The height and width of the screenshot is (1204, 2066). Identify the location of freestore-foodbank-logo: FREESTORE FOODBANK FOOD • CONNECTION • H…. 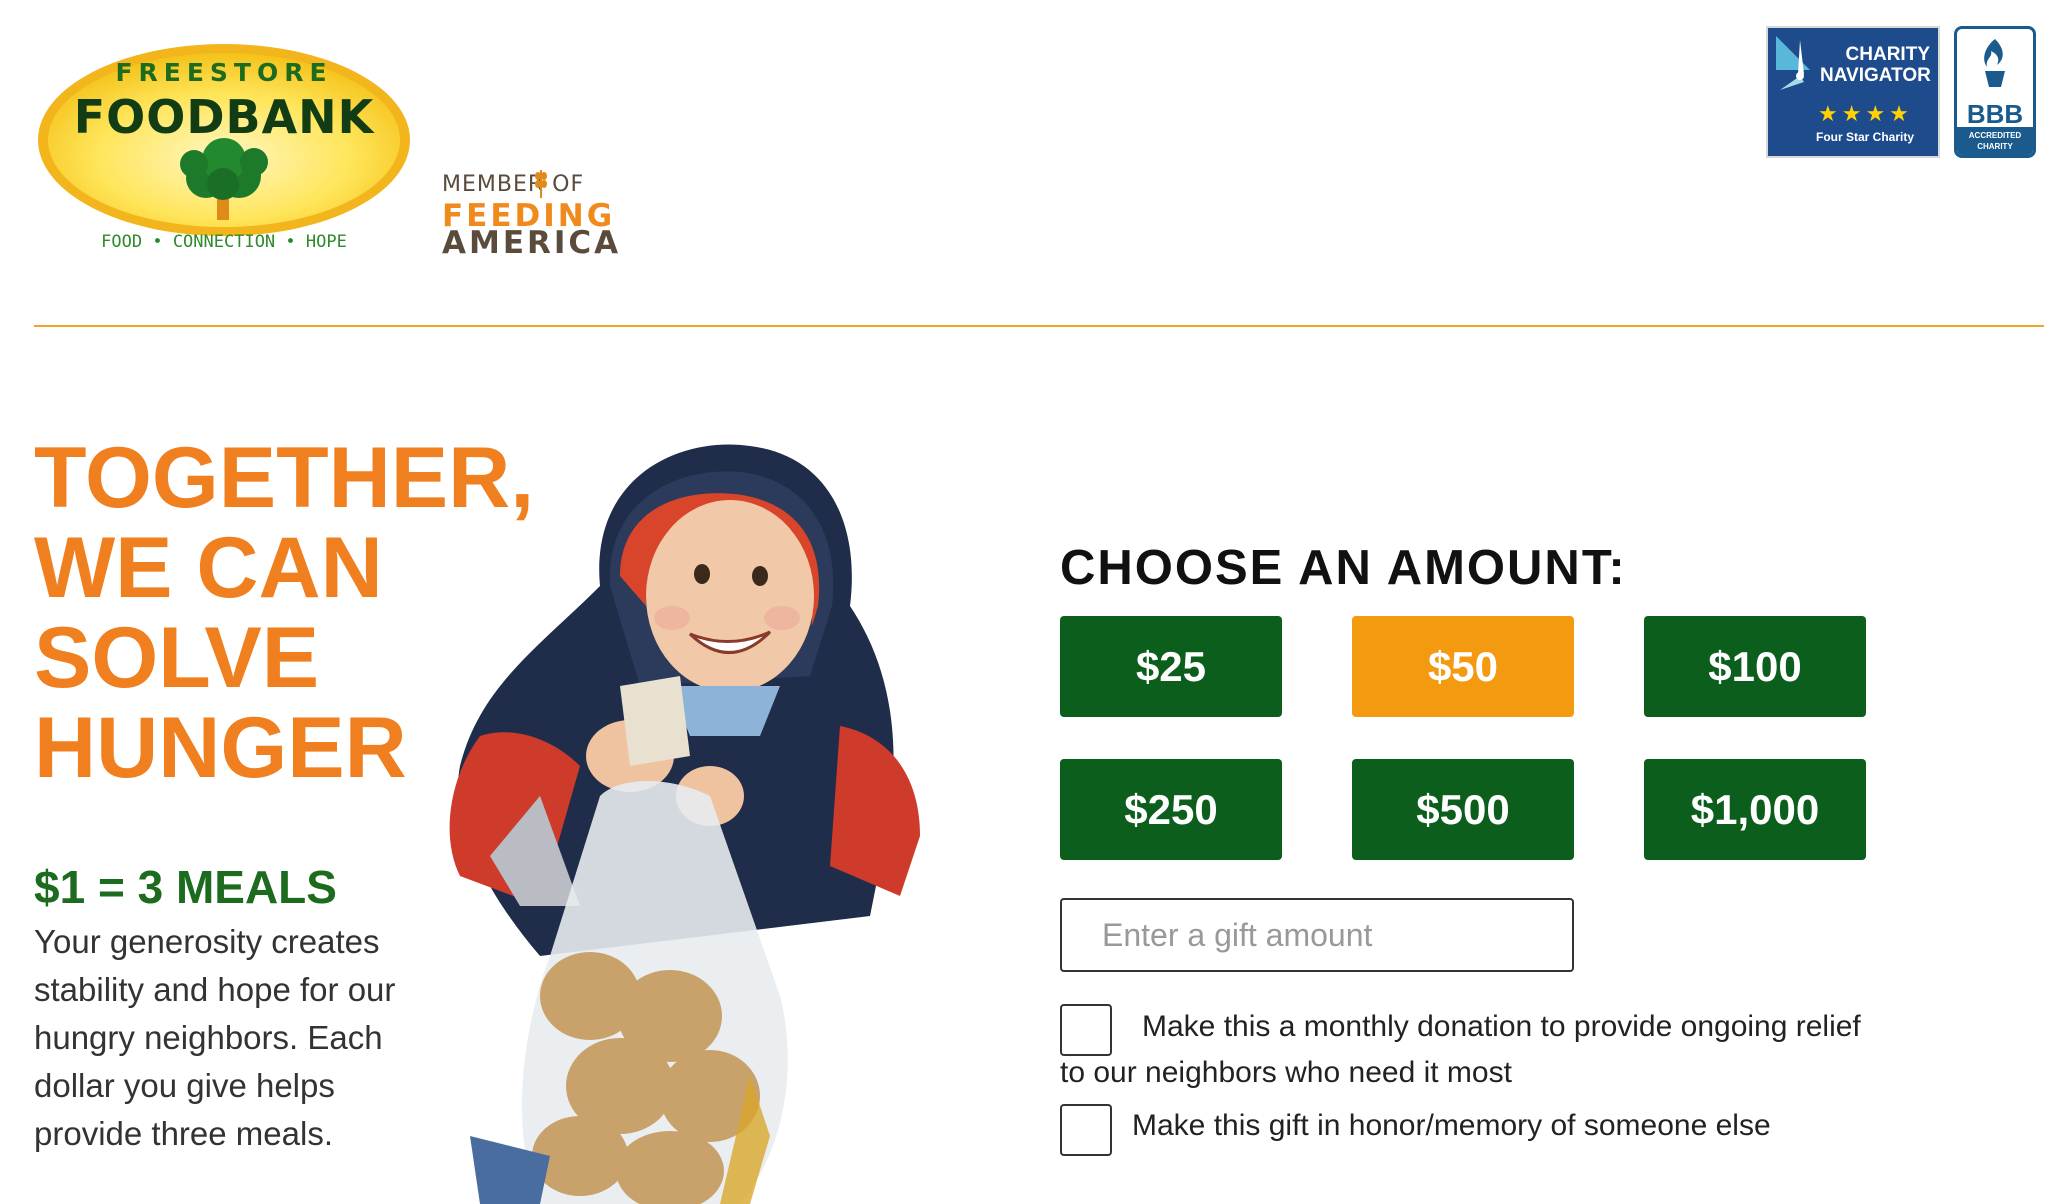
(224, 144).